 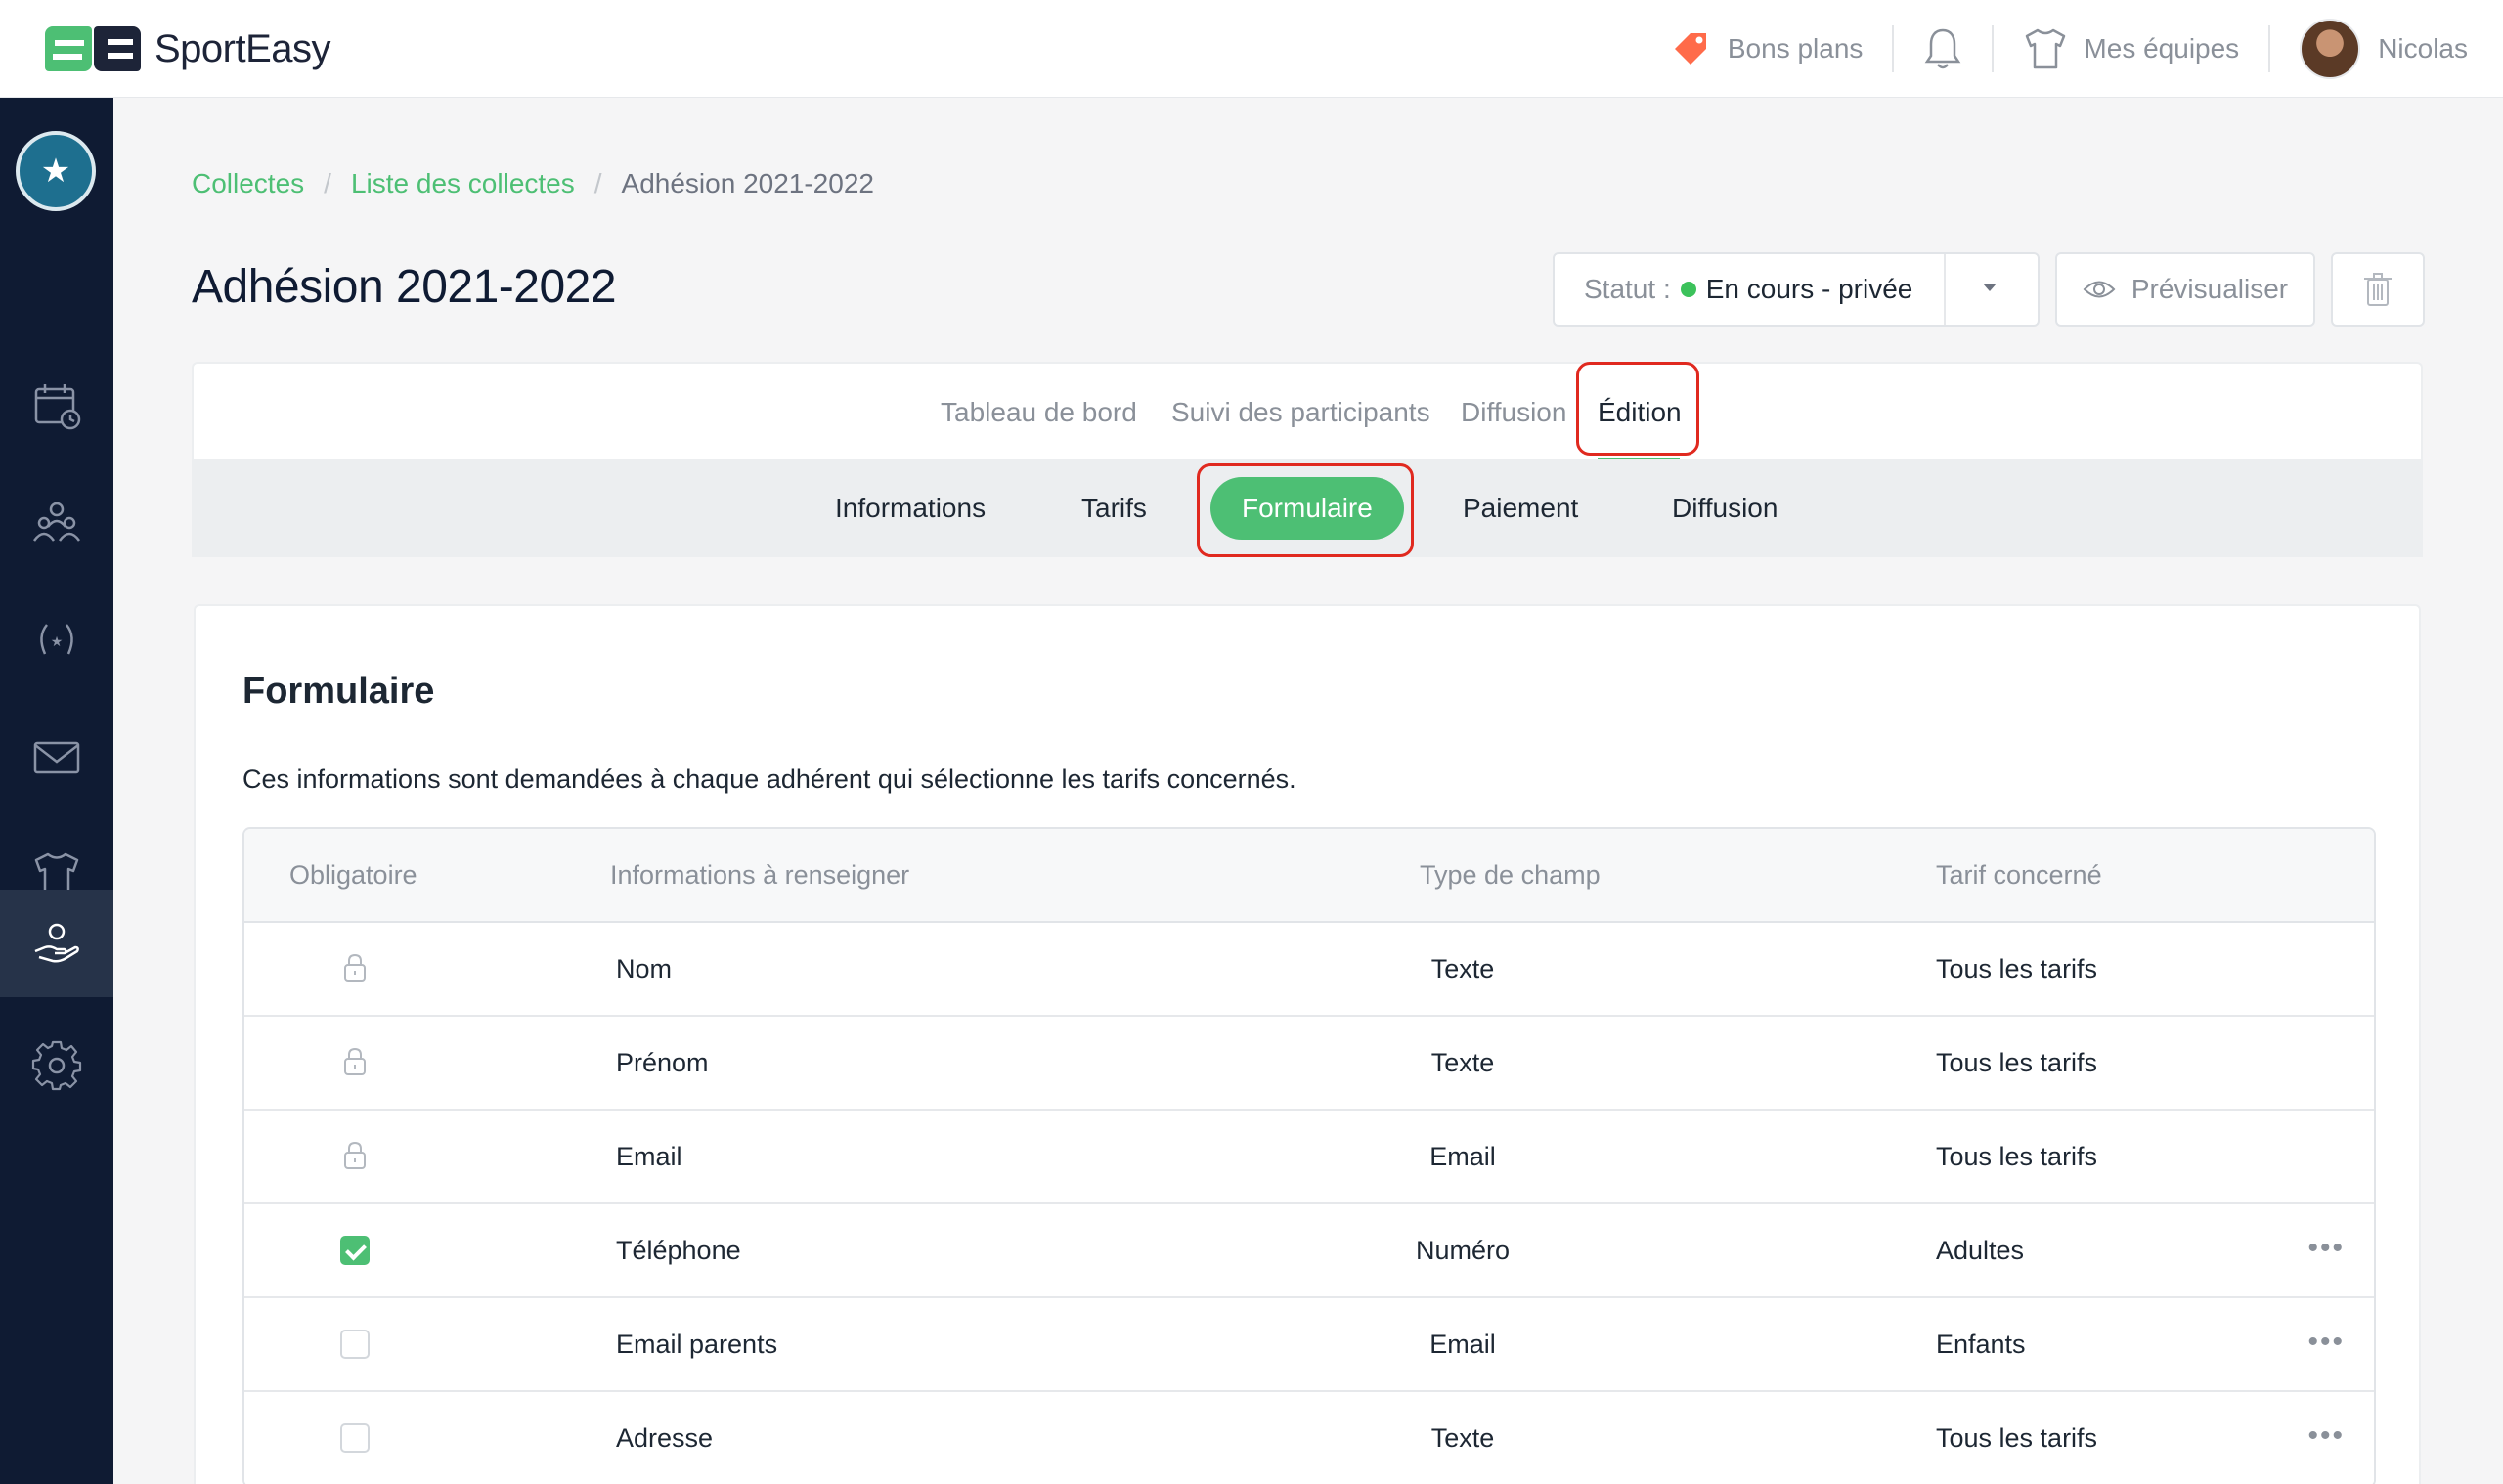 What do you see at coordinates (2162, 48) in the screenshot?
I see `my-teams-label: Mes équipes` at bounding box center [2162, 48].